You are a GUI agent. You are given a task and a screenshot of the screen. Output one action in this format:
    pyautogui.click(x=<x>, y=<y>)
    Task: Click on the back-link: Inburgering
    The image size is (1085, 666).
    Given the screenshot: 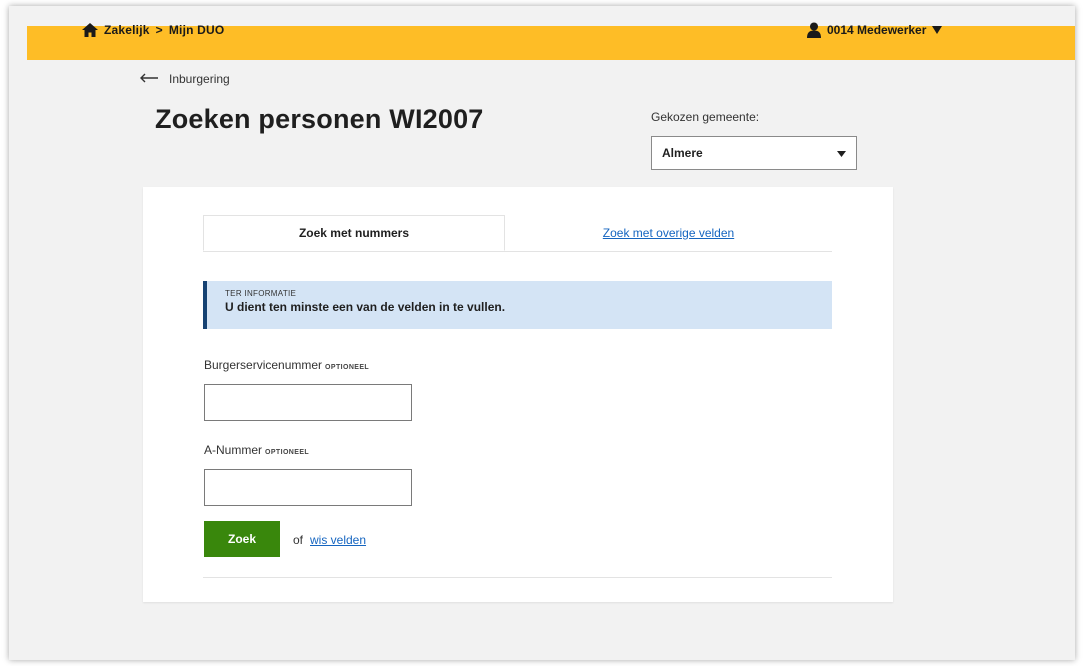 What is the action you would take?
    pyautogui.click(x=184, y=79)
    